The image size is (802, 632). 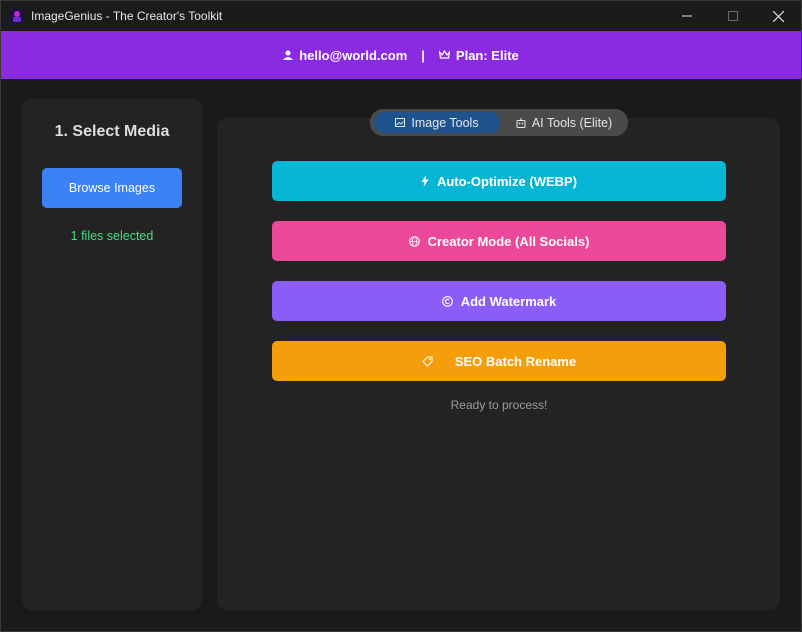 What do you see at coordinates (112, 236) in the screenshot?
I see `files-selected-status: 1 files selected` at bounding box center [112, 236].